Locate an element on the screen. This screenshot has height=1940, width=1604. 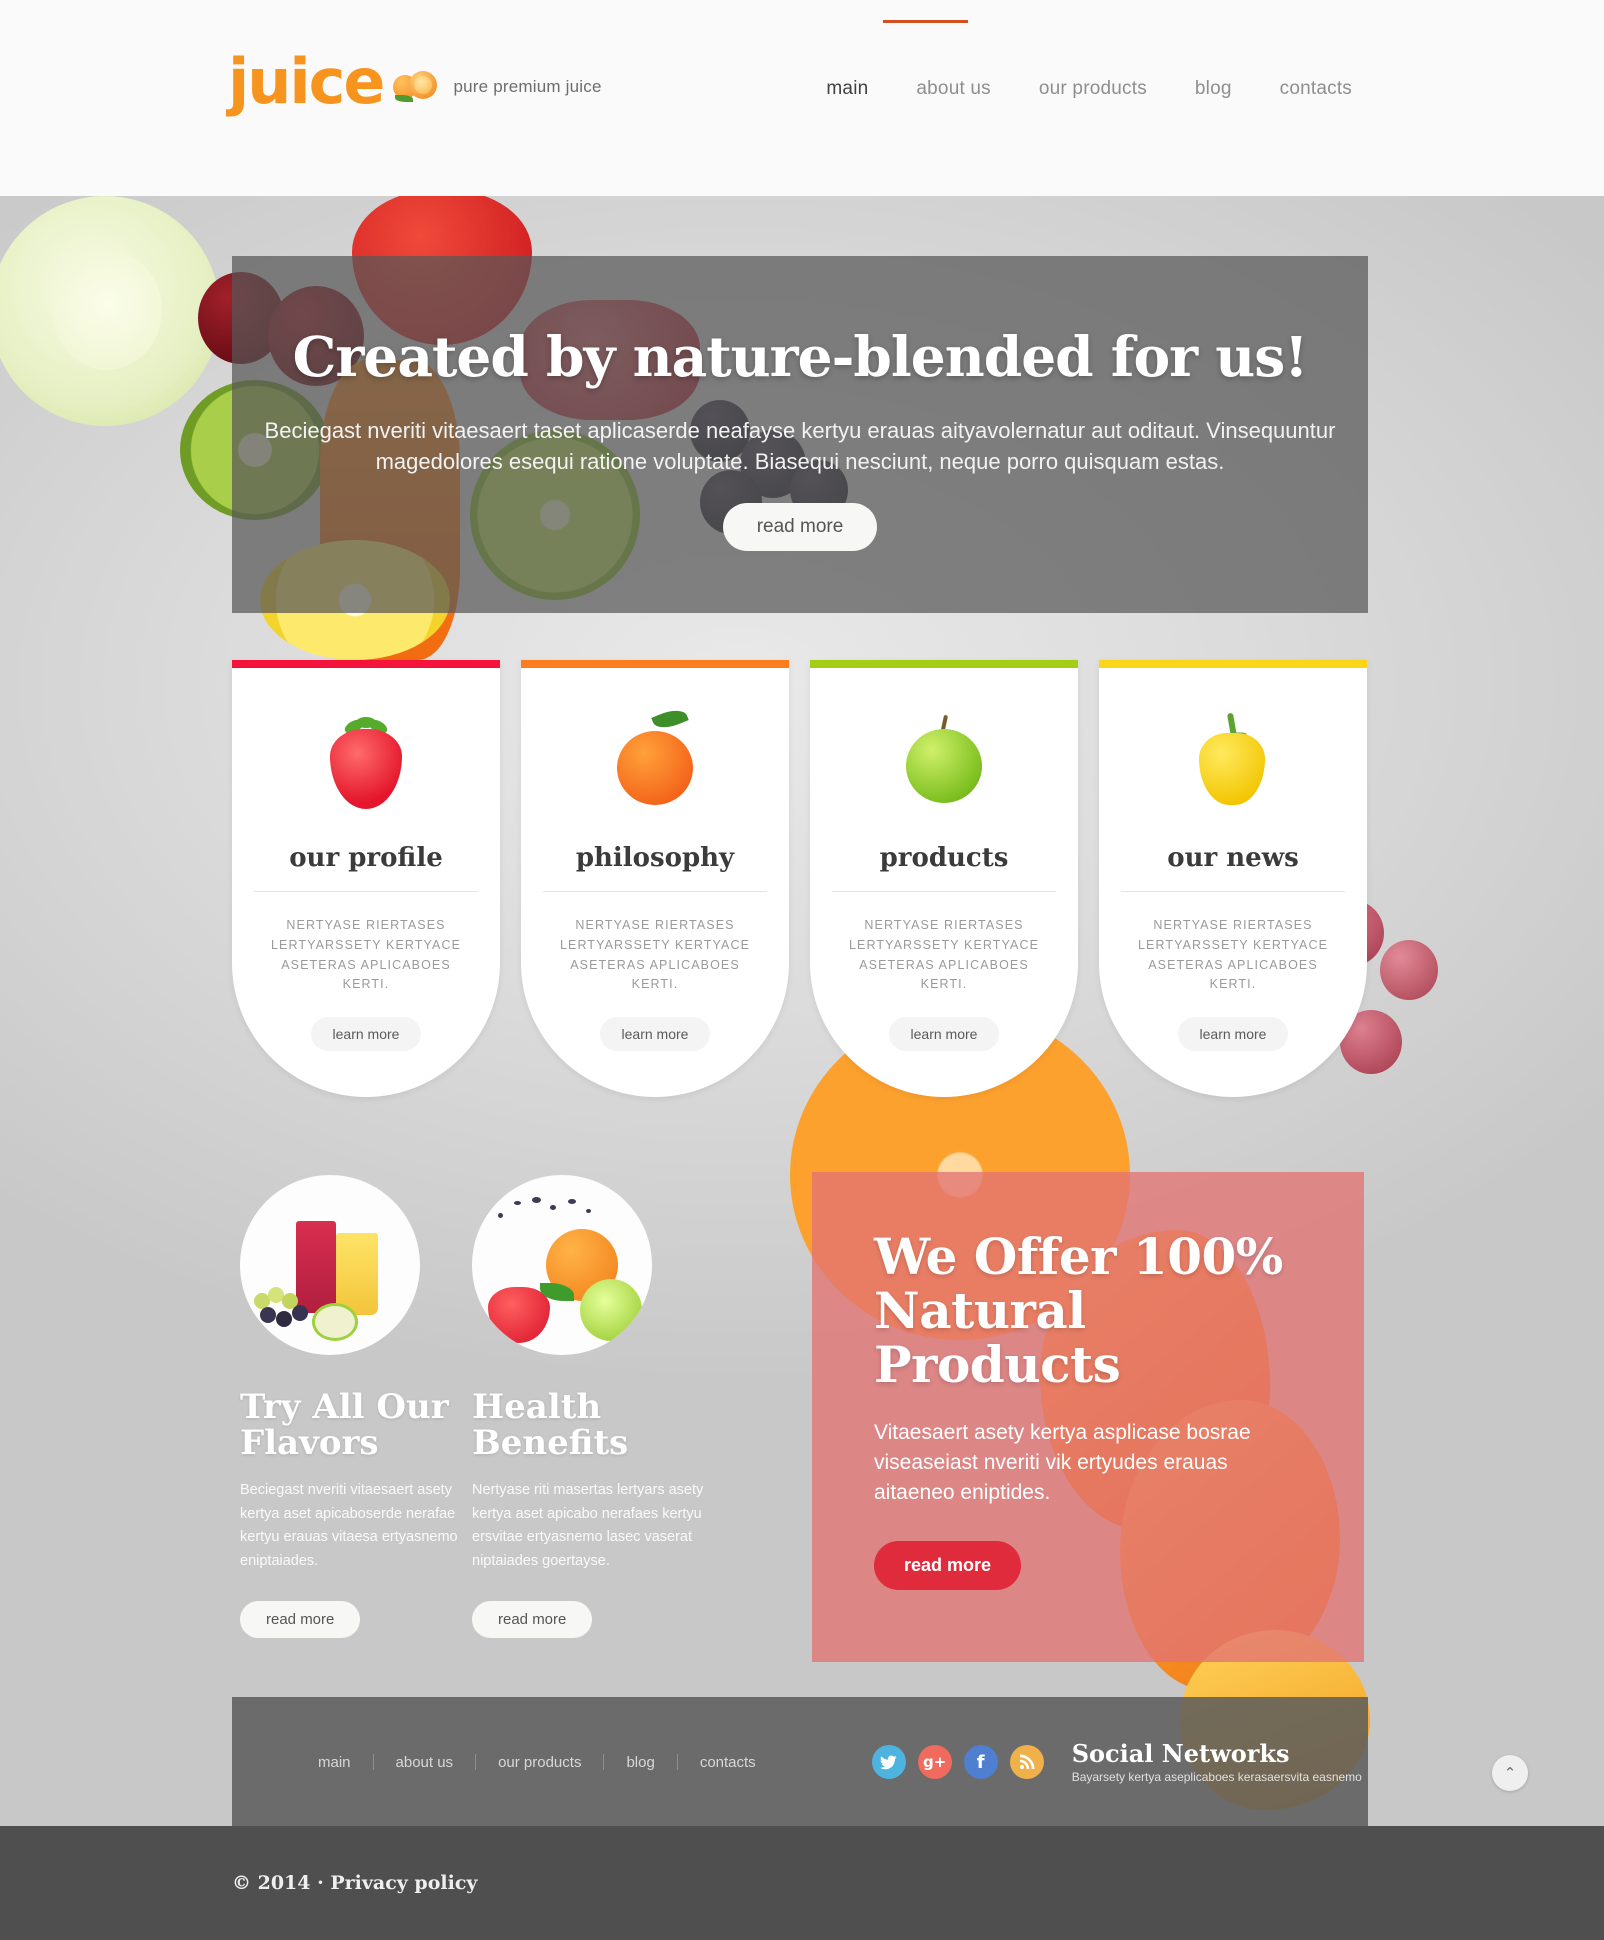
nav-item-contacts: contacts is located at coordinates (1316, 89).